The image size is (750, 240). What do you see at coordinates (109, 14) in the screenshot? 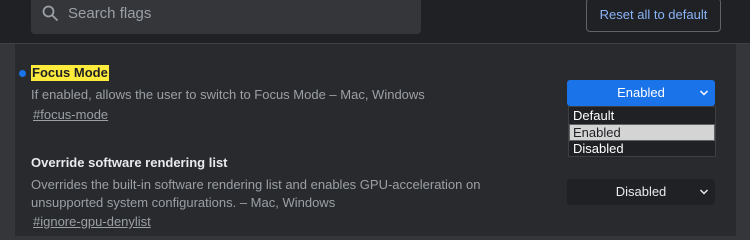
I see `search-input: Search flags` at bounding box center [109, 14].